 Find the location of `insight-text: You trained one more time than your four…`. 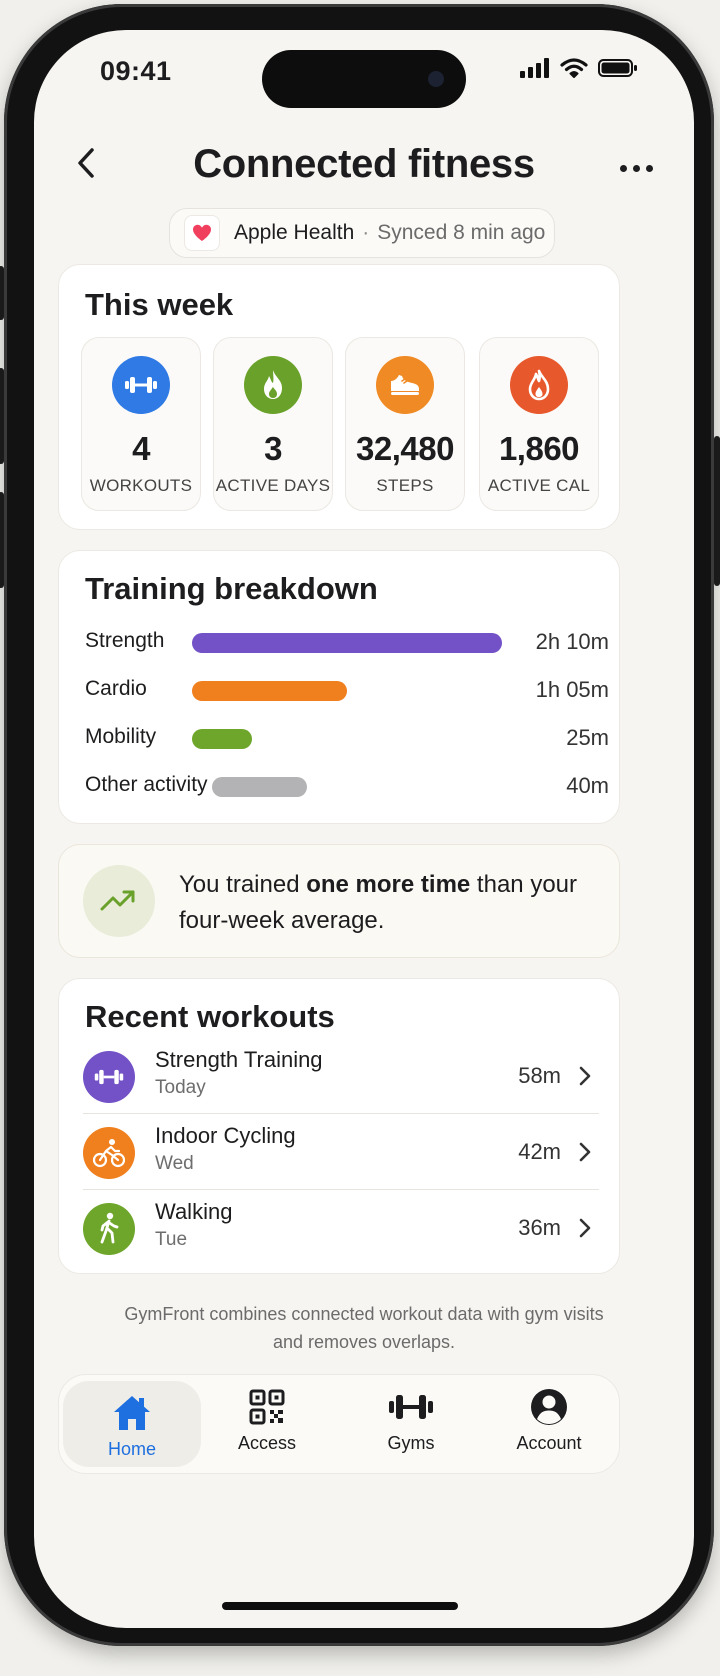

insight-text: You trained one more time than your four… is located at coordinates (389, 903).